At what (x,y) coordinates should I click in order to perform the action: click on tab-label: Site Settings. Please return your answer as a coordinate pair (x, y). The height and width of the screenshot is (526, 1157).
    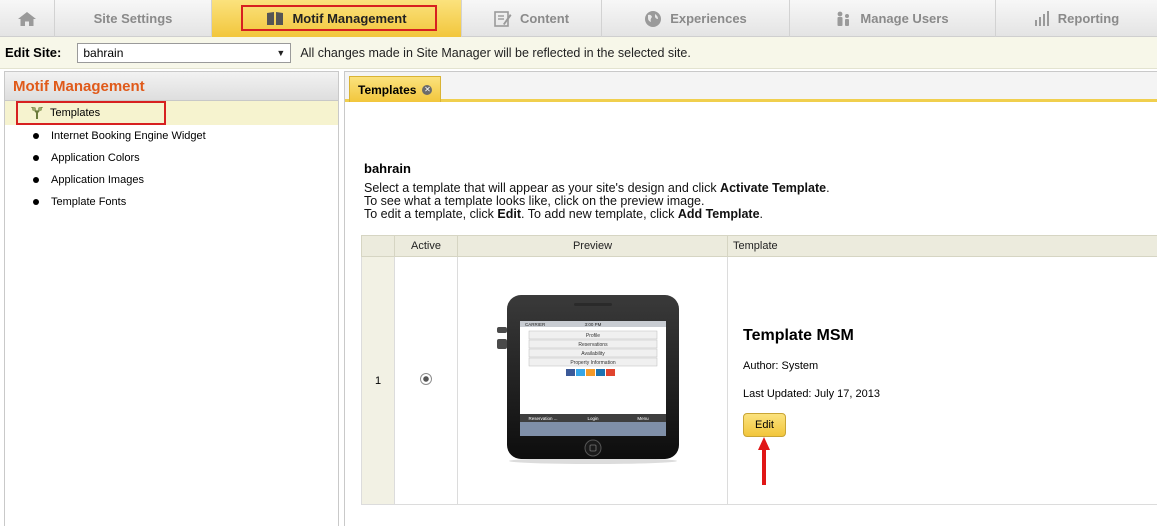
    Looking at the image, I should click on (133, 18).